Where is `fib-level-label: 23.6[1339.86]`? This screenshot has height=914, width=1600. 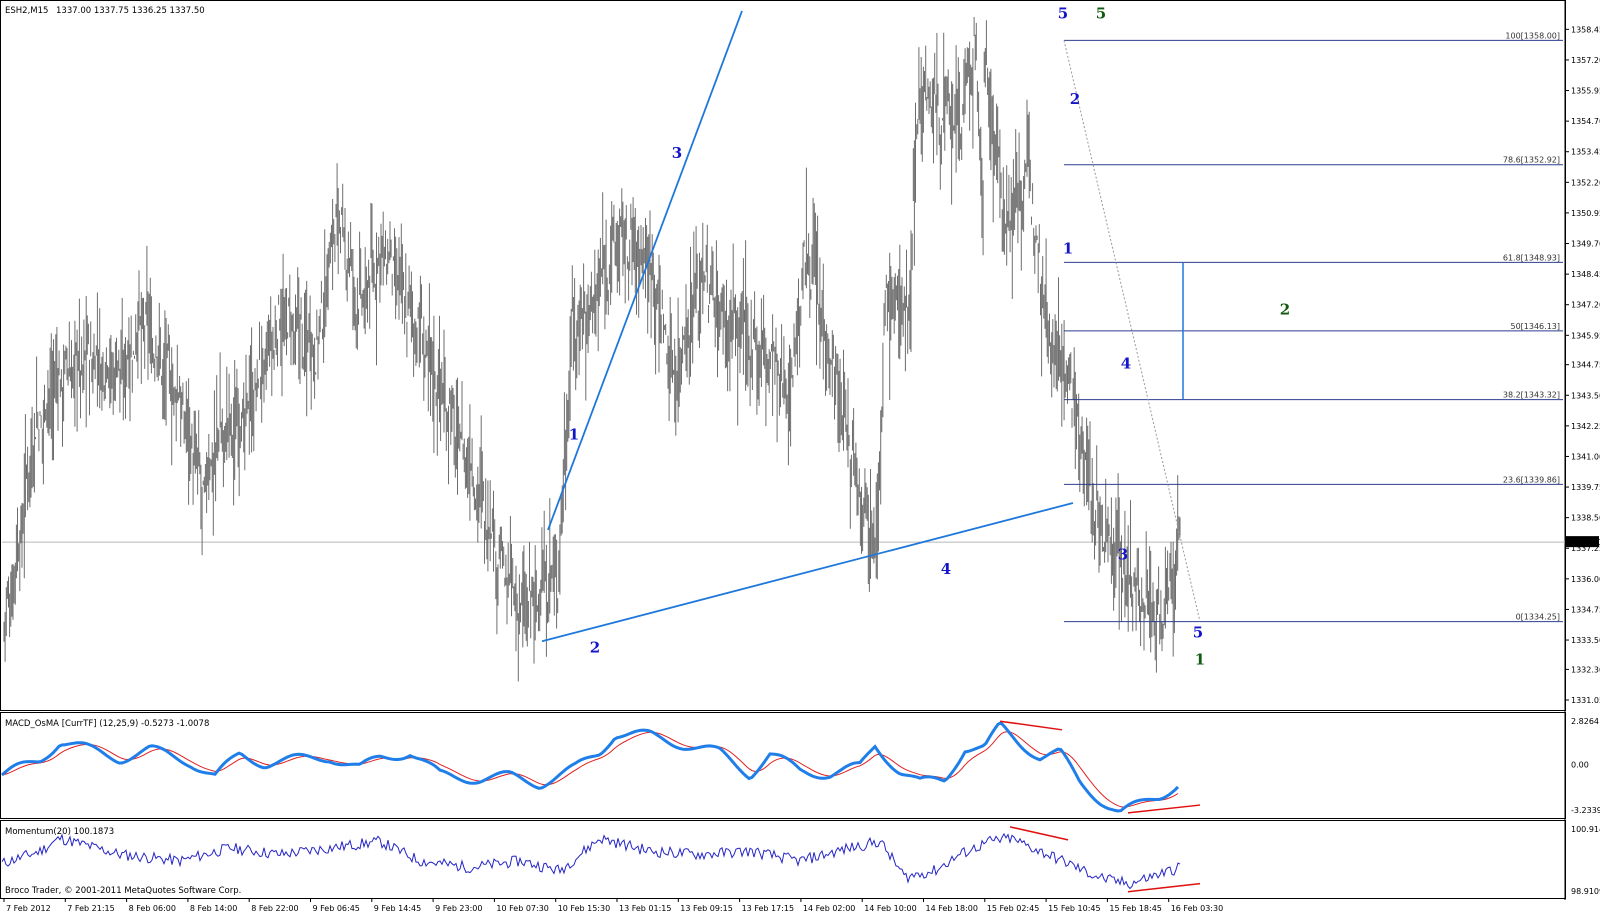 fib-level-label: 23.6[1339.86] is located at coordinates (1531, 479).